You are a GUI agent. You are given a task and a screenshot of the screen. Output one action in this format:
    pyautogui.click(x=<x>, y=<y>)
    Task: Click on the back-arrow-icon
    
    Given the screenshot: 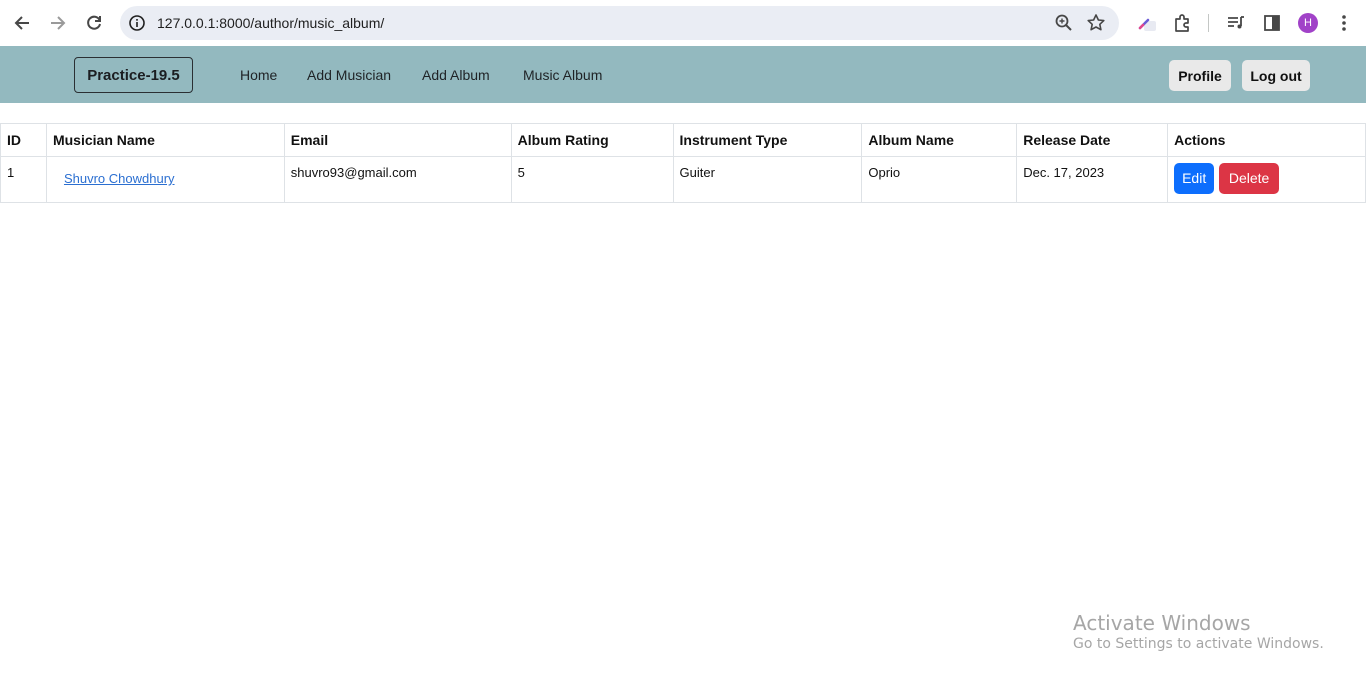 What is the action you would take?
    pyautogui.click(x=22, y=23)
    